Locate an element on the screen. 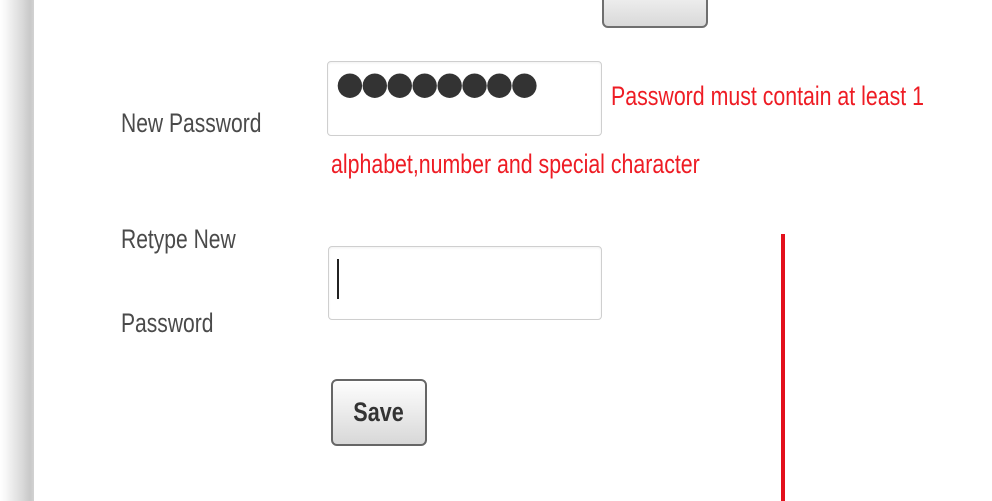  new-password-field: ●●●●●●●● is located at coordinates (464, 98).